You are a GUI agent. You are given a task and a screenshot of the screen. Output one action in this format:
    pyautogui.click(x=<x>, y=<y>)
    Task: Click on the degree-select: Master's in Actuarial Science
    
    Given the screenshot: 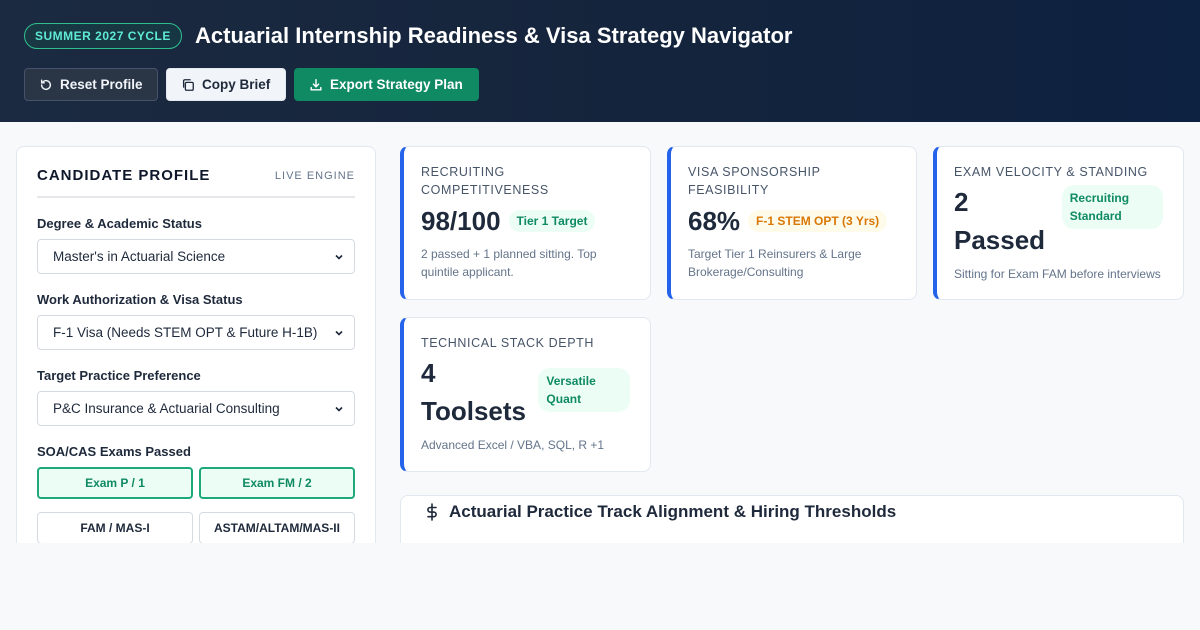 What is the action you would take?
    pyautogui.click(x=196, y=256)
    